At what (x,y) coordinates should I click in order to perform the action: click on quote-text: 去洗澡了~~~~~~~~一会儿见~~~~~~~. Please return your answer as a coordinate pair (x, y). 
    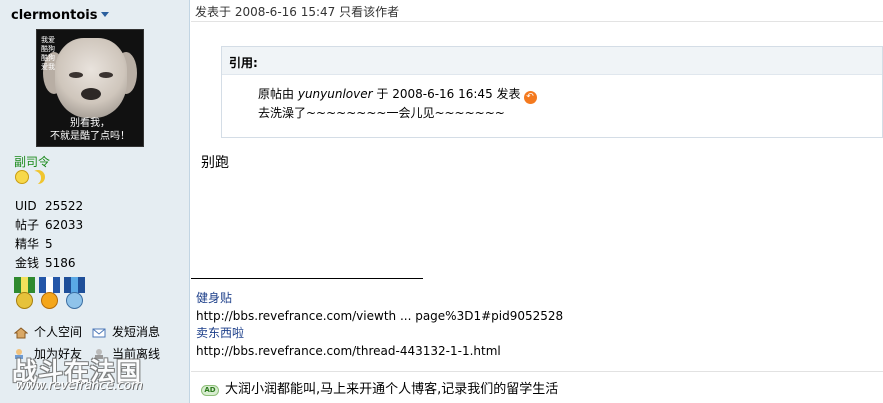
    Looking at the image, I should click on (381, 113).